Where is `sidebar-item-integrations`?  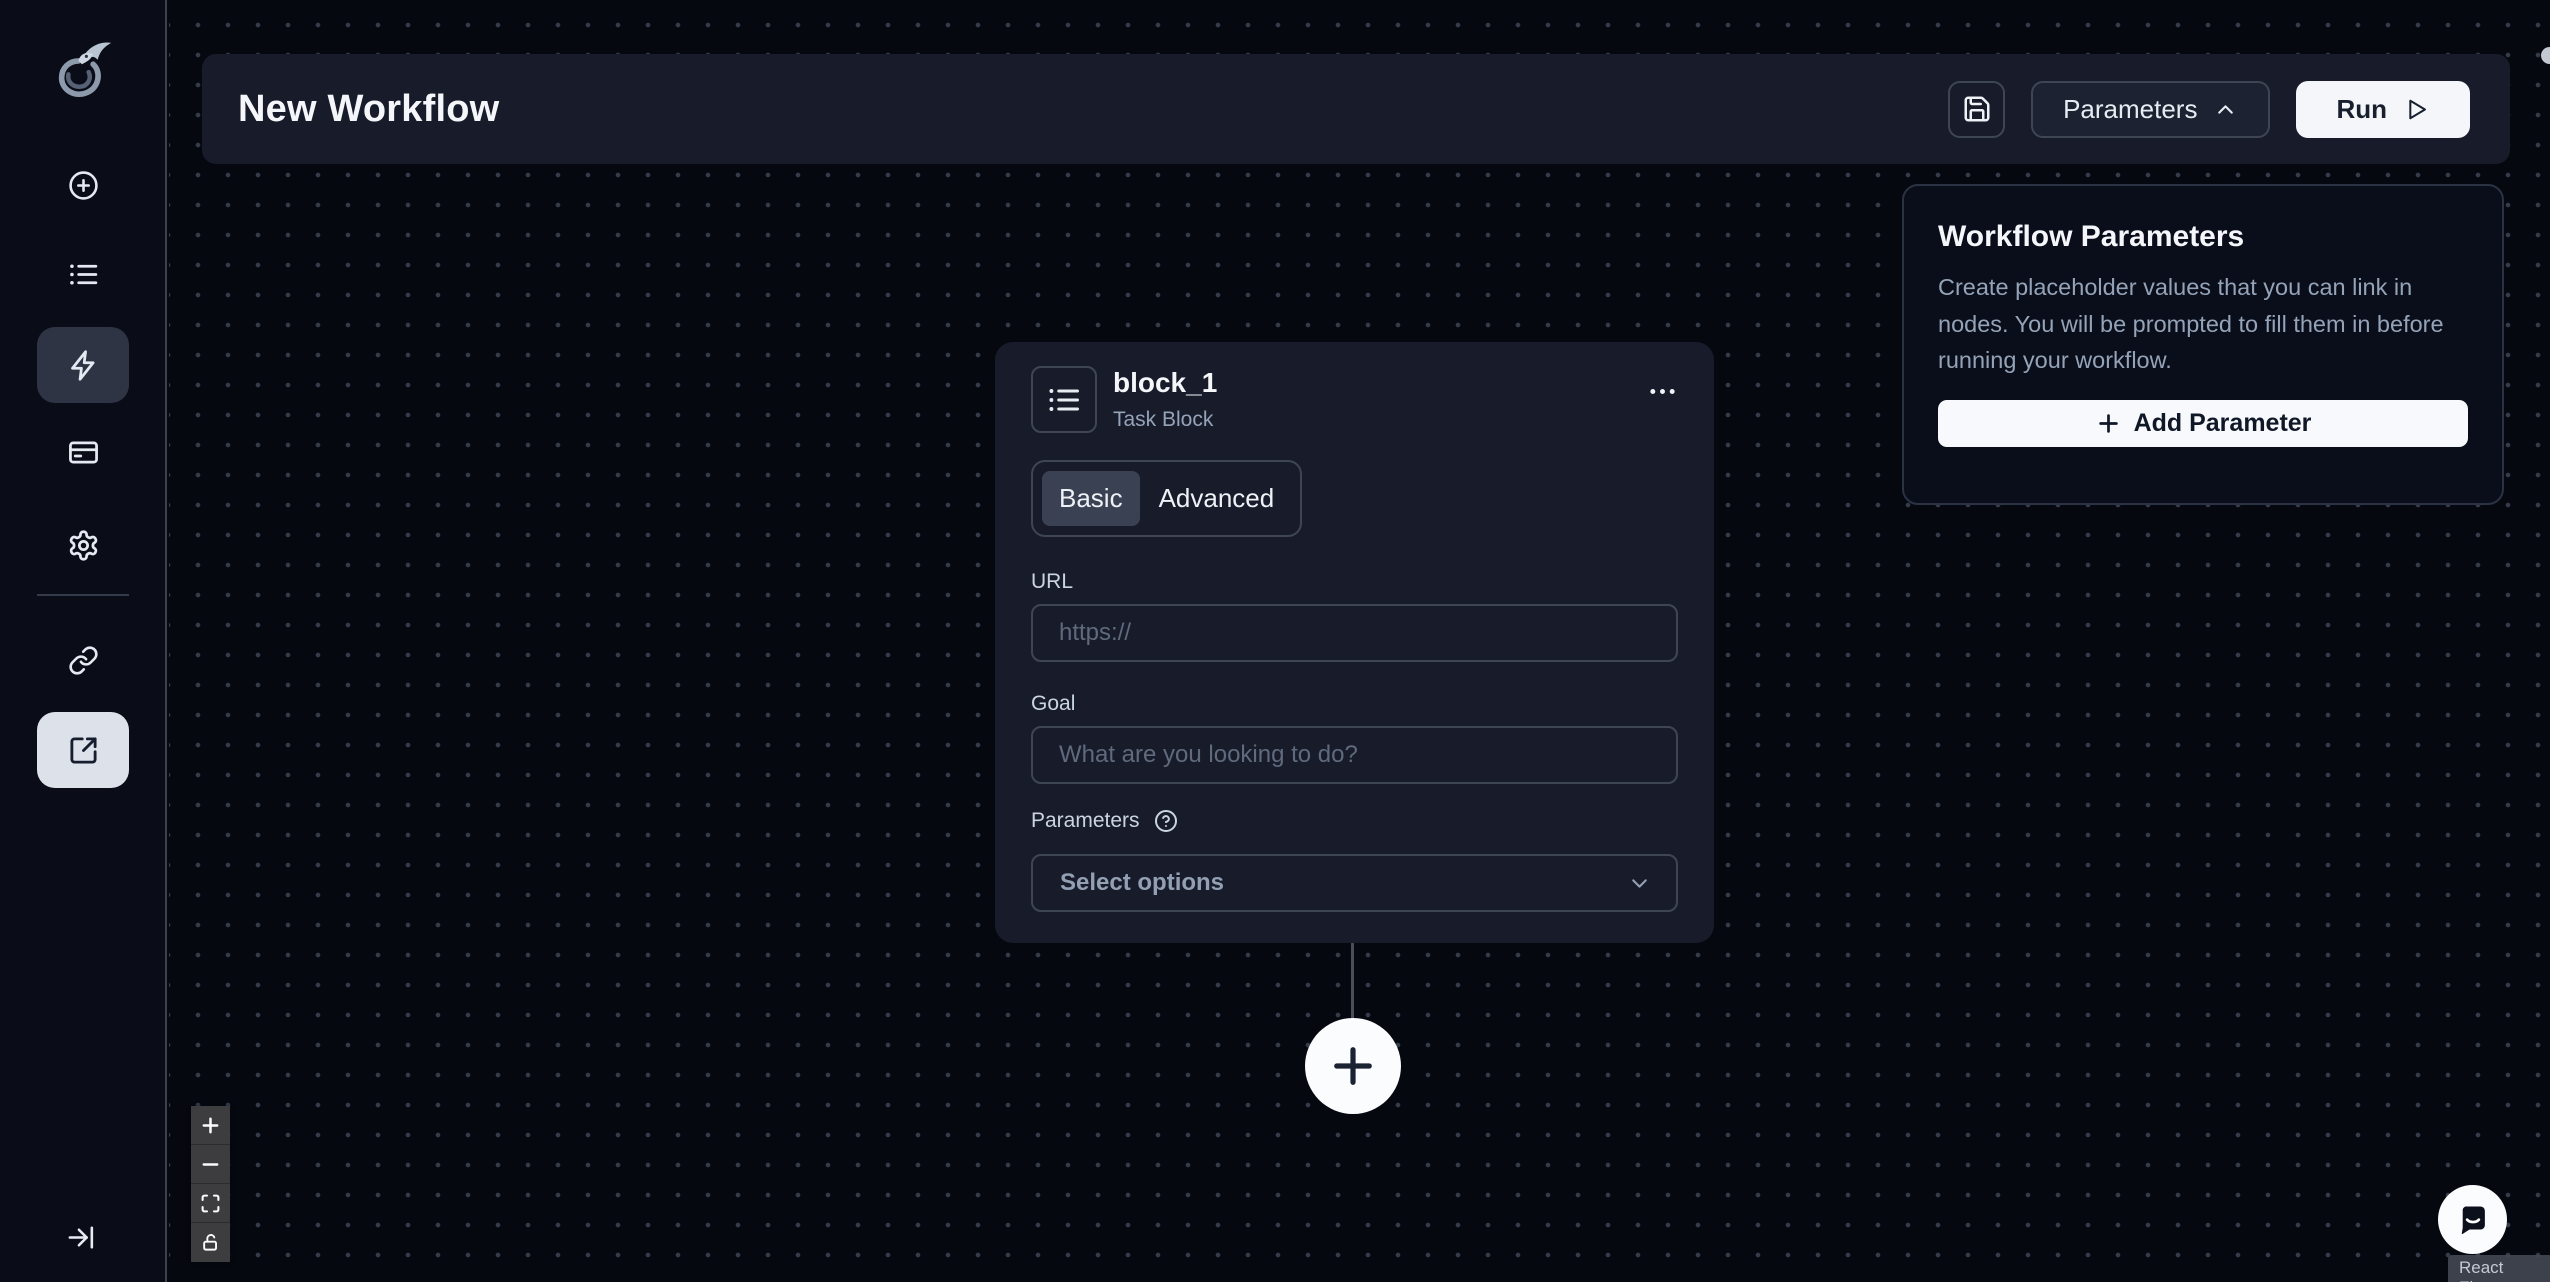
sidebar-item-integrations is located at coordinates (83, 660).